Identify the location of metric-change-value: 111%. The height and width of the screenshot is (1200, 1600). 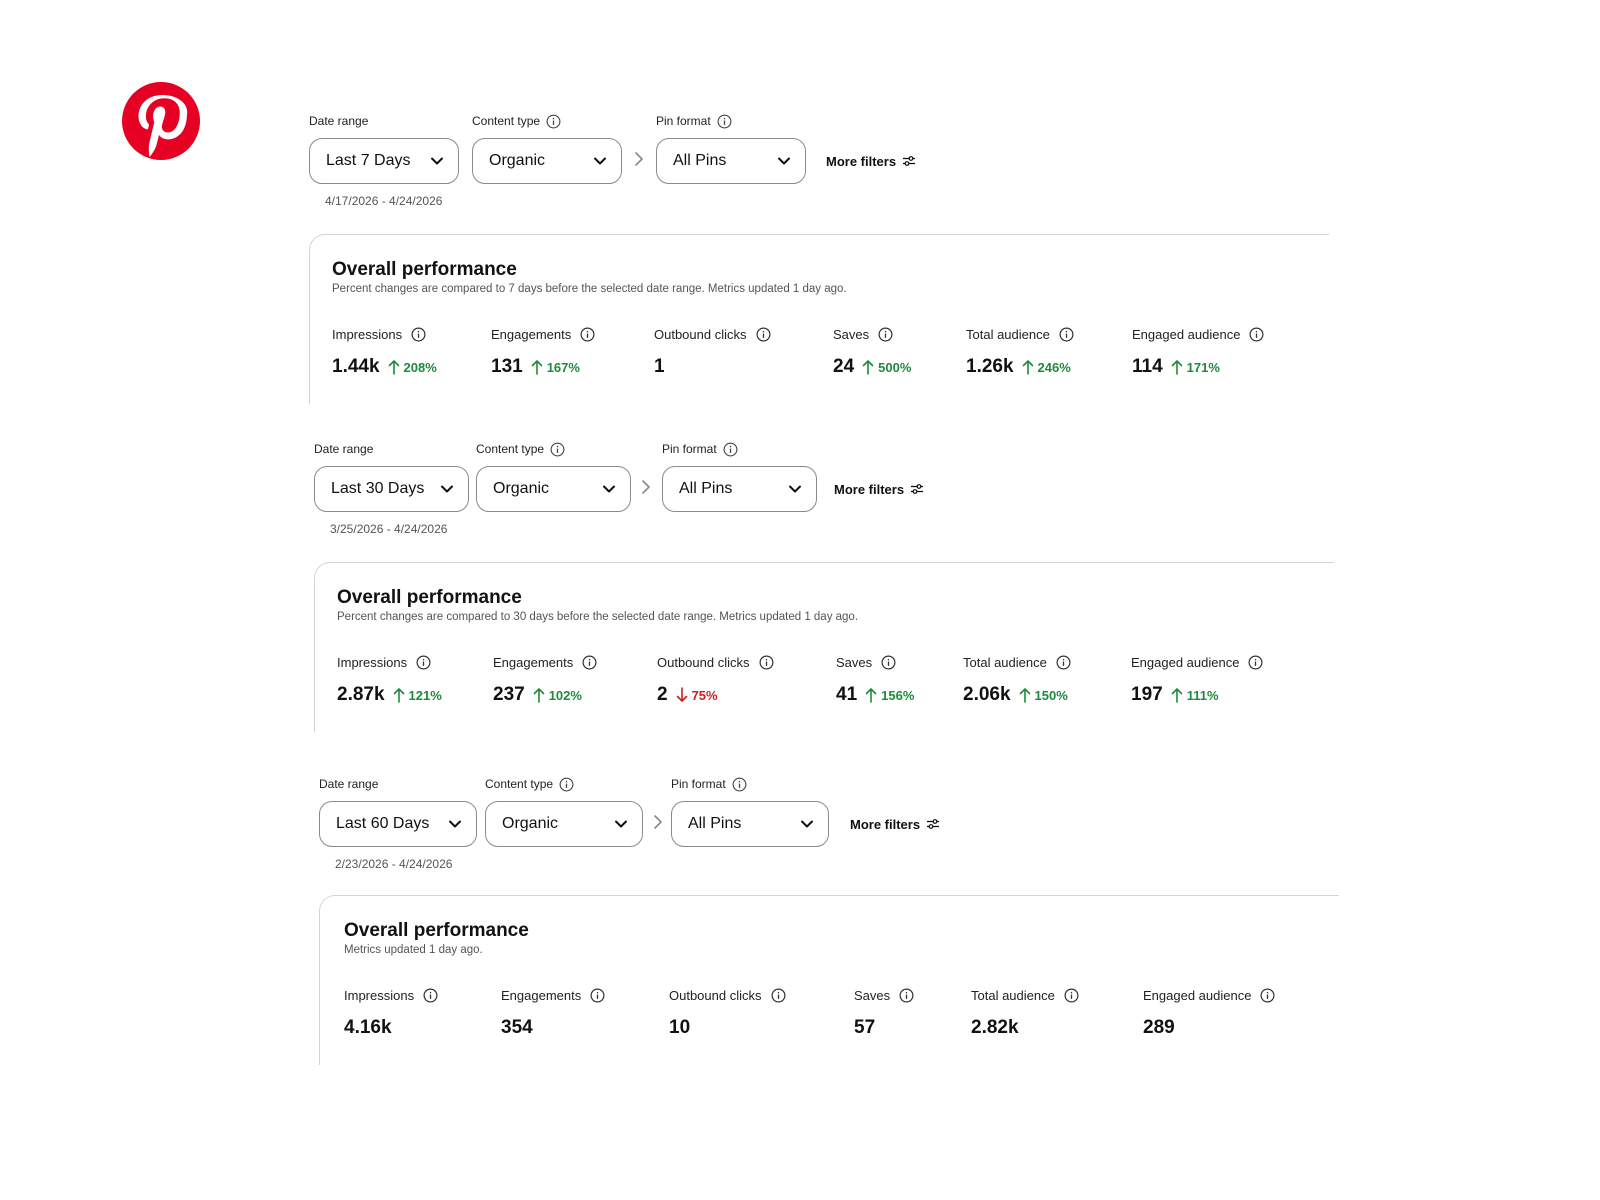
(1202, 695).